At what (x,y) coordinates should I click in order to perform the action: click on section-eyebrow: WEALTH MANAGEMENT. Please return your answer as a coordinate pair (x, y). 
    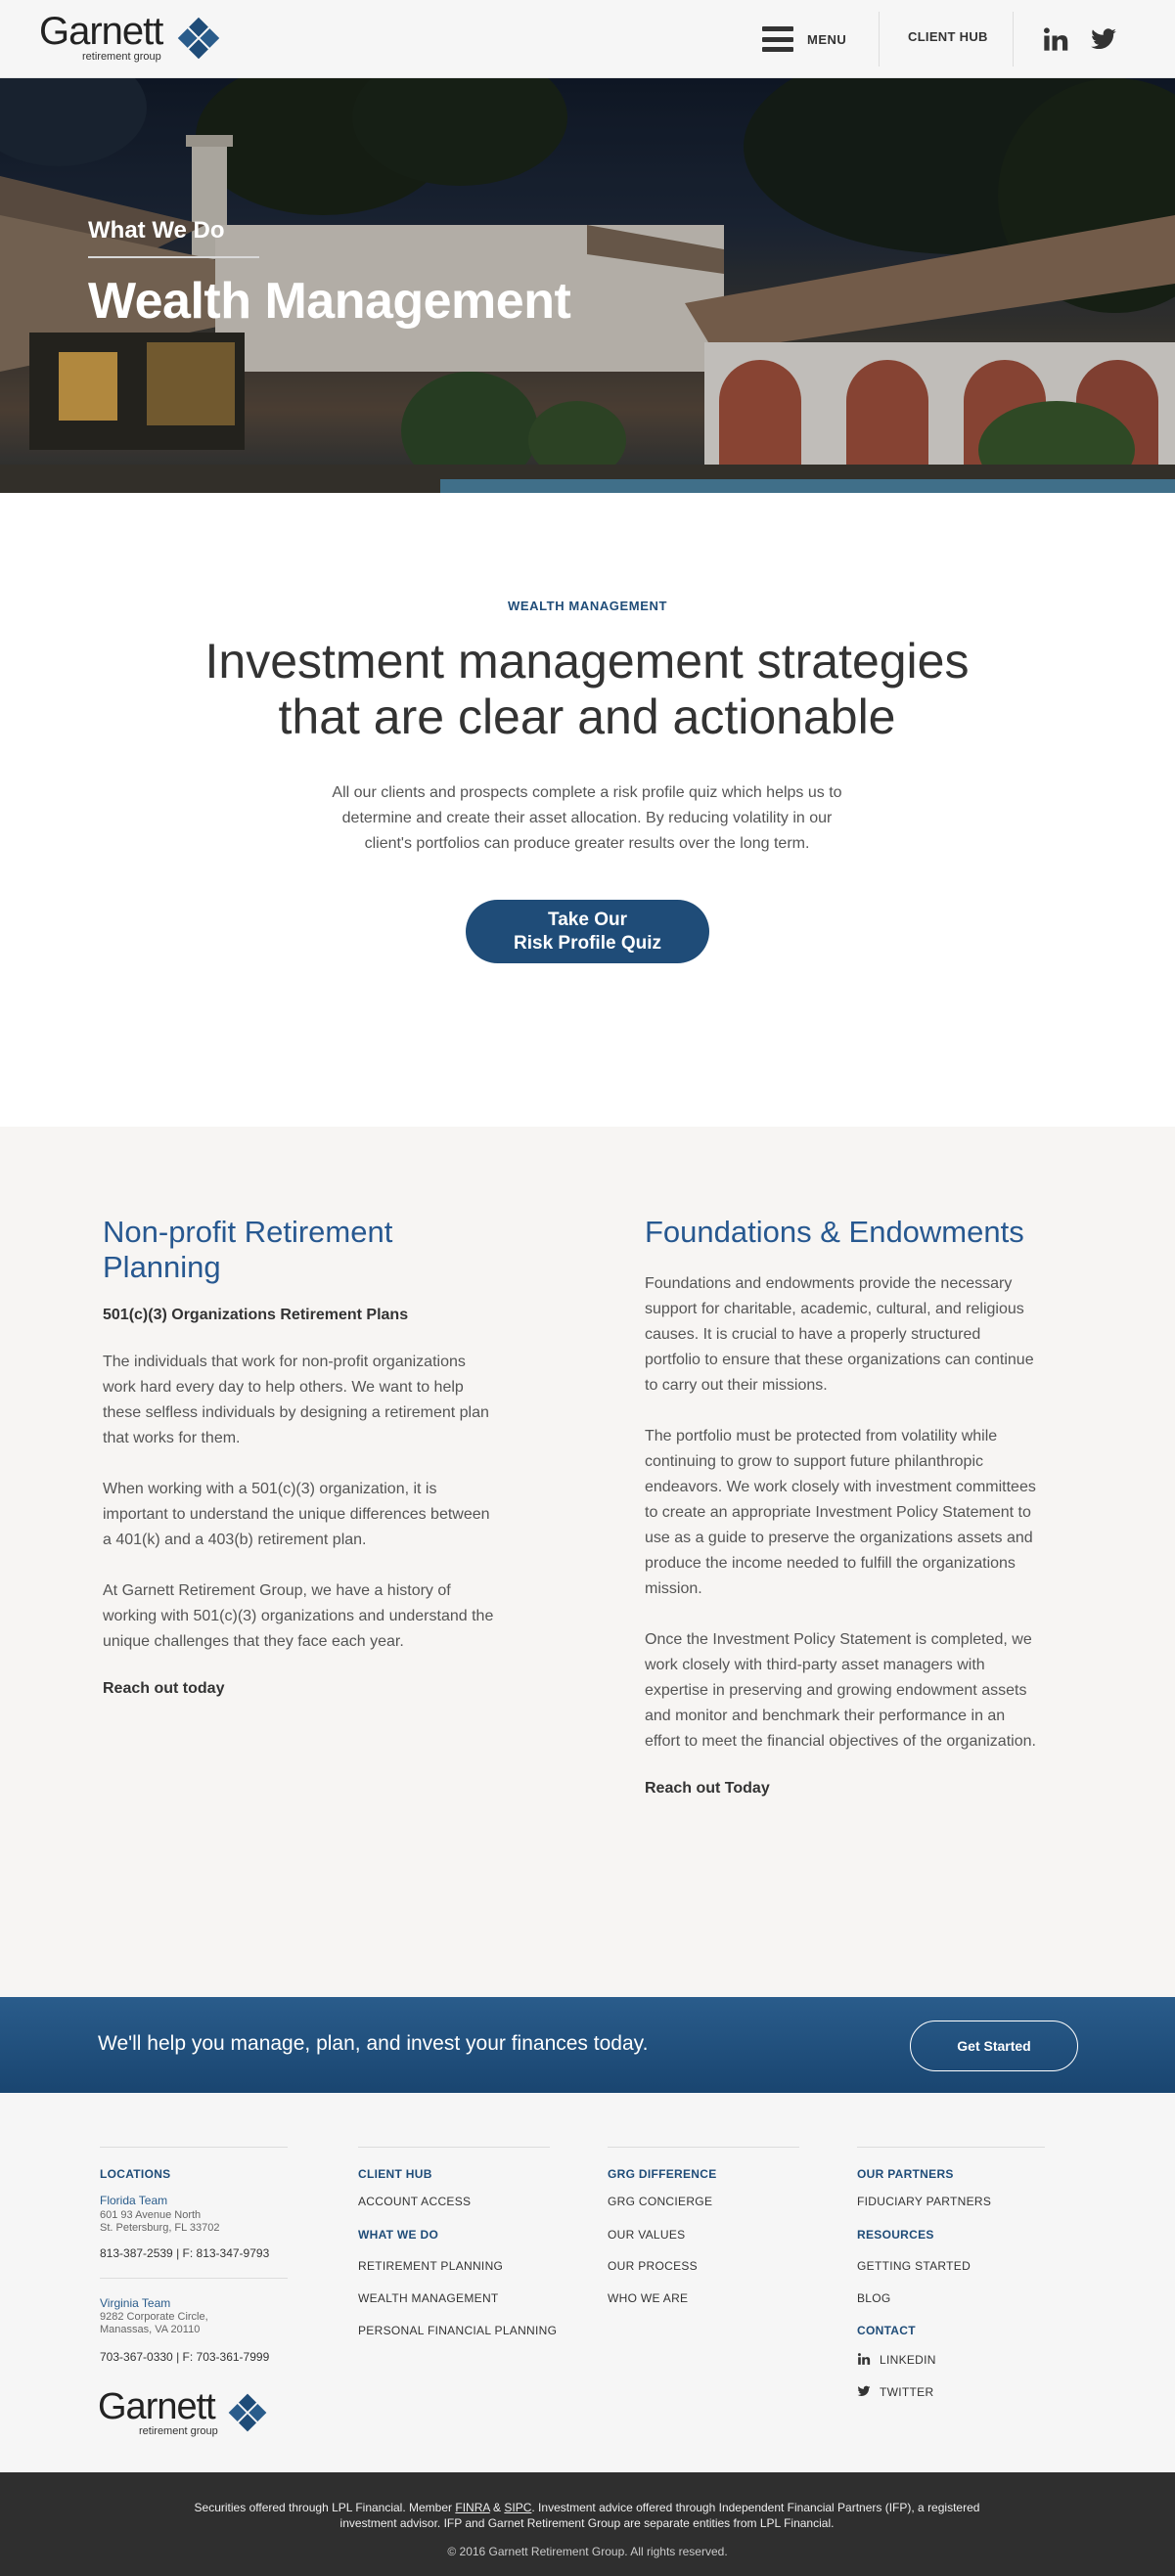
    Looking at the image, I should click on (587, 606).